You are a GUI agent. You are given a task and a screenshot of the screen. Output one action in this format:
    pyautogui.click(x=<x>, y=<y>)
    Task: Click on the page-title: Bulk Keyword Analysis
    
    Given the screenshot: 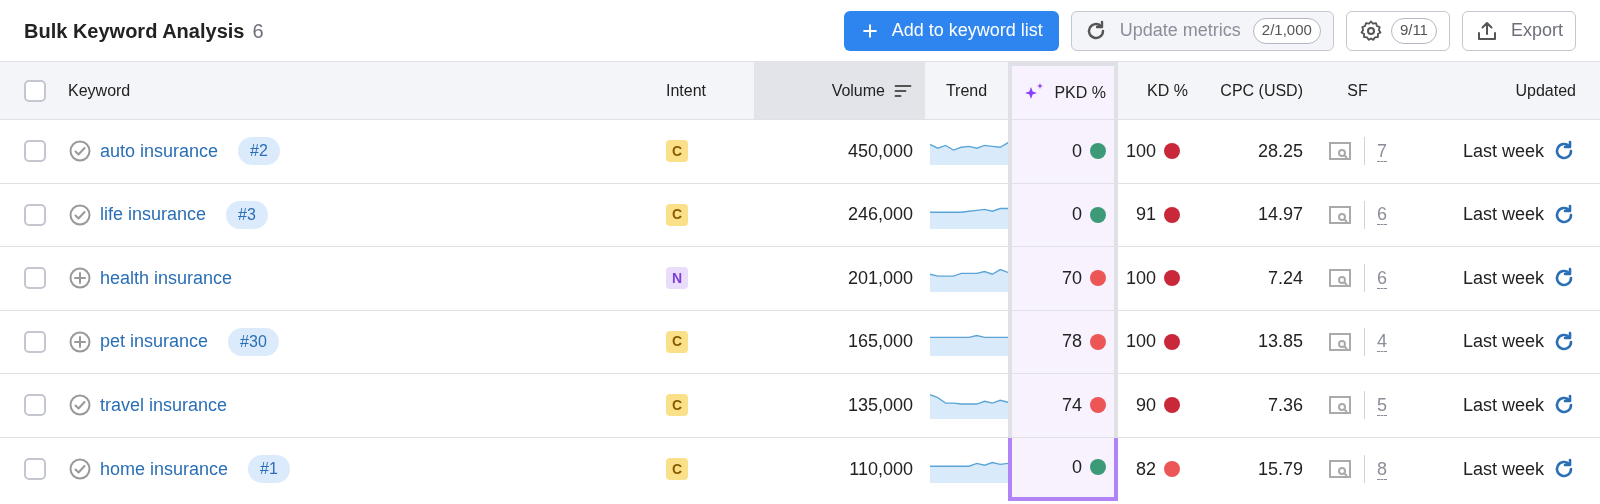 What is the action you would take?
    pyautogui.click(x=134, y=31)
    